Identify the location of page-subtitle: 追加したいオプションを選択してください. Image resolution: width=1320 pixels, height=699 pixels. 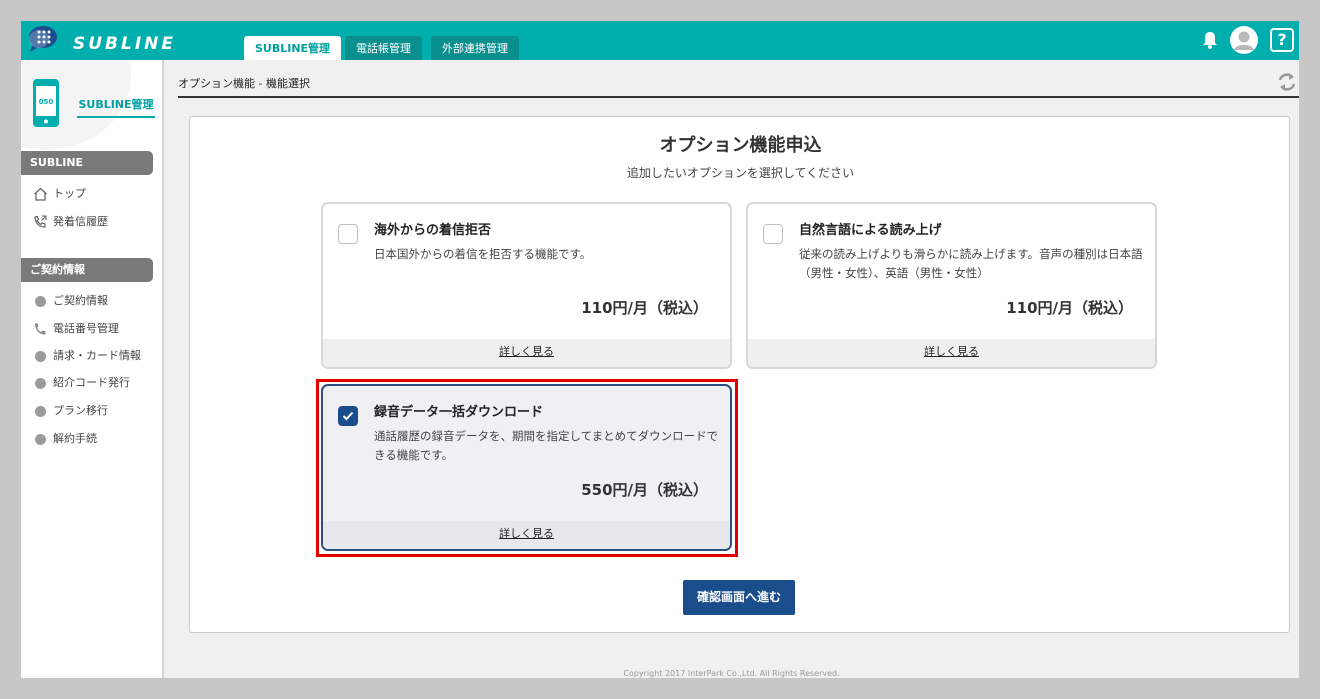
(740, 173).